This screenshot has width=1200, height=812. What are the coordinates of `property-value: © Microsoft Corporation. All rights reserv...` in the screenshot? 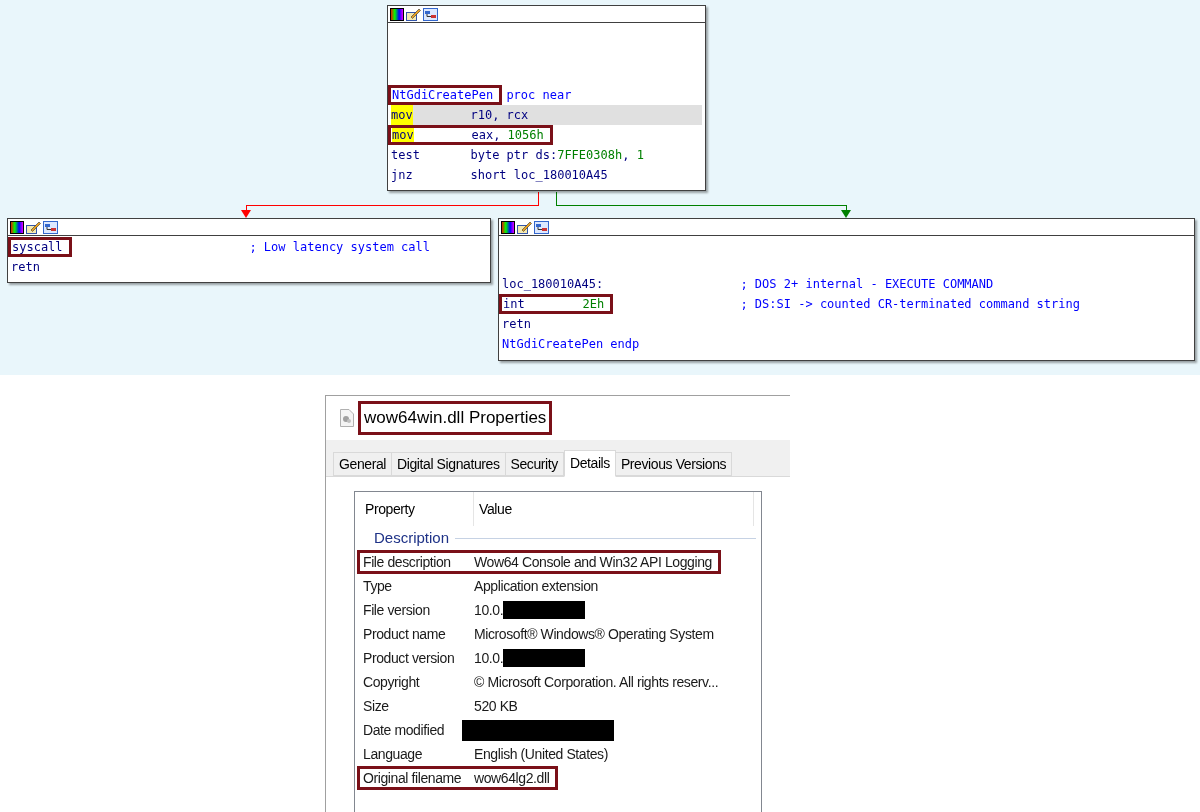 It's located at (596, 682).